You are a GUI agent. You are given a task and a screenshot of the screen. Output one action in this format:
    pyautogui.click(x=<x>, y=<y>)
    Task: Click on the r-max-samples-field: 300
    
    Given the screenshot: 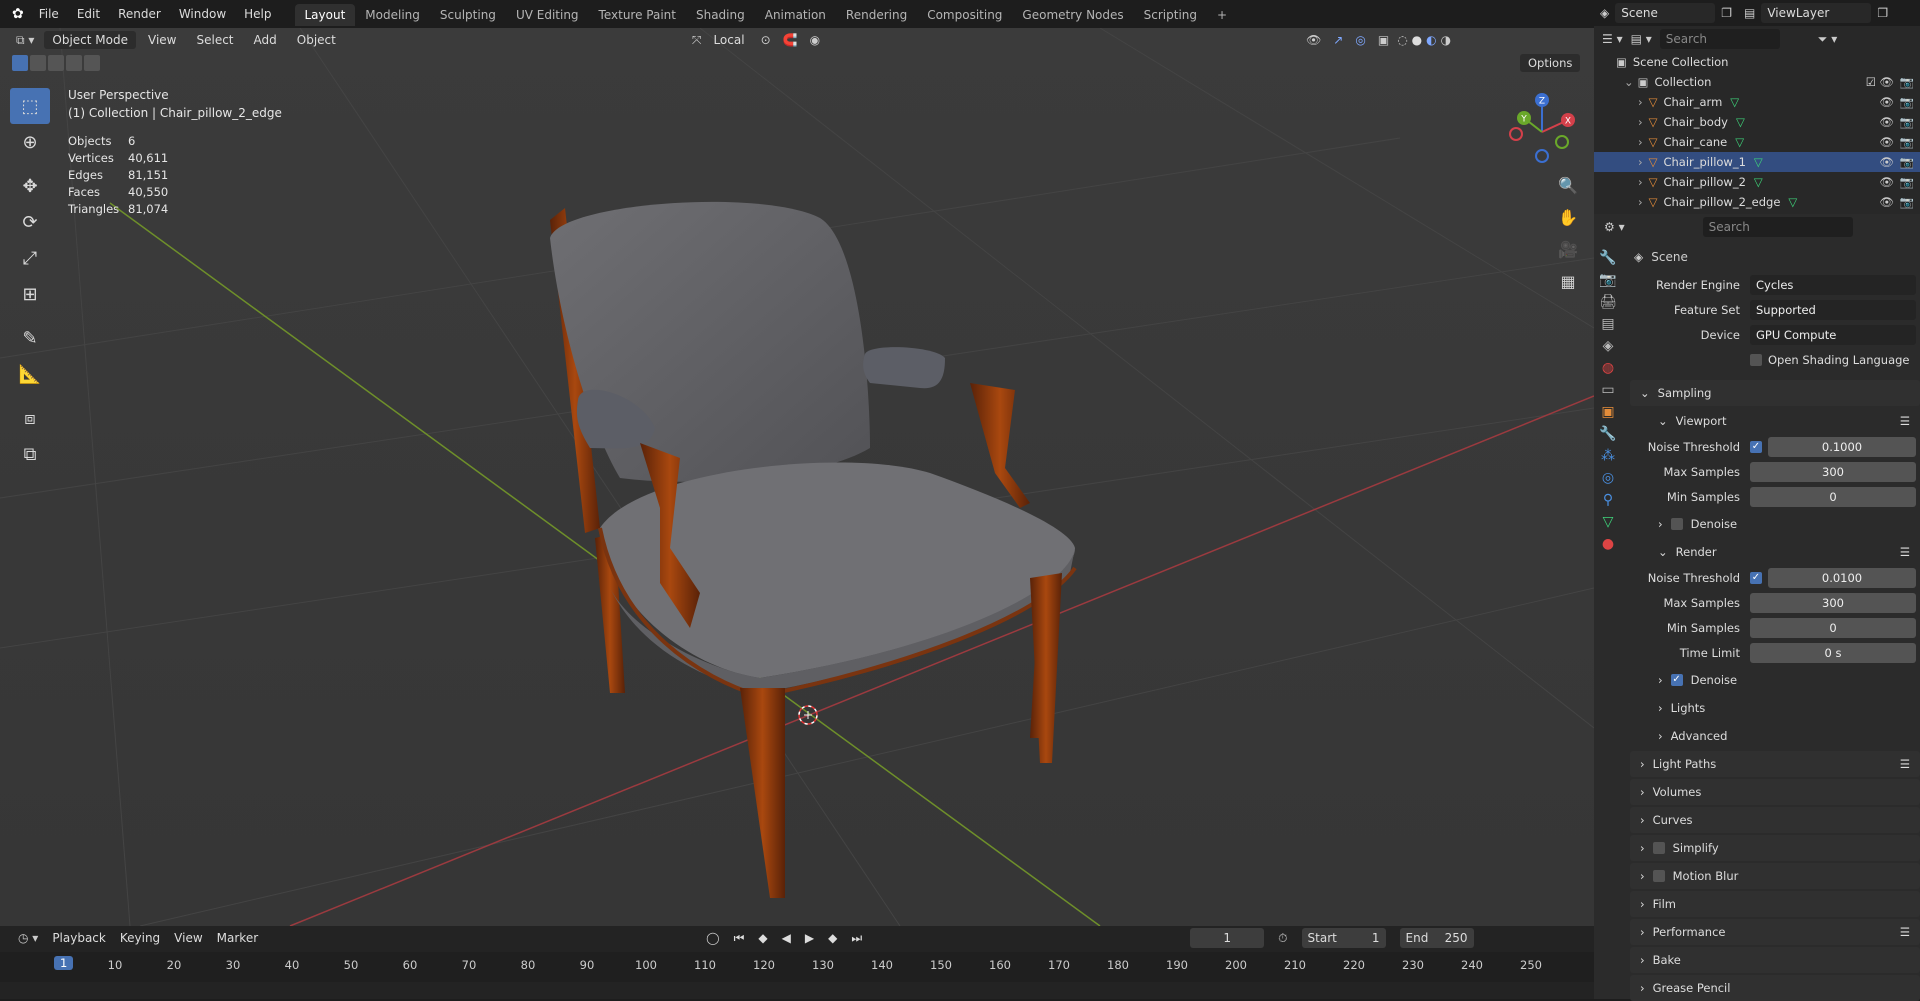 What is the action you would take?
    pyautogui.click(x=1833, y=602)
    